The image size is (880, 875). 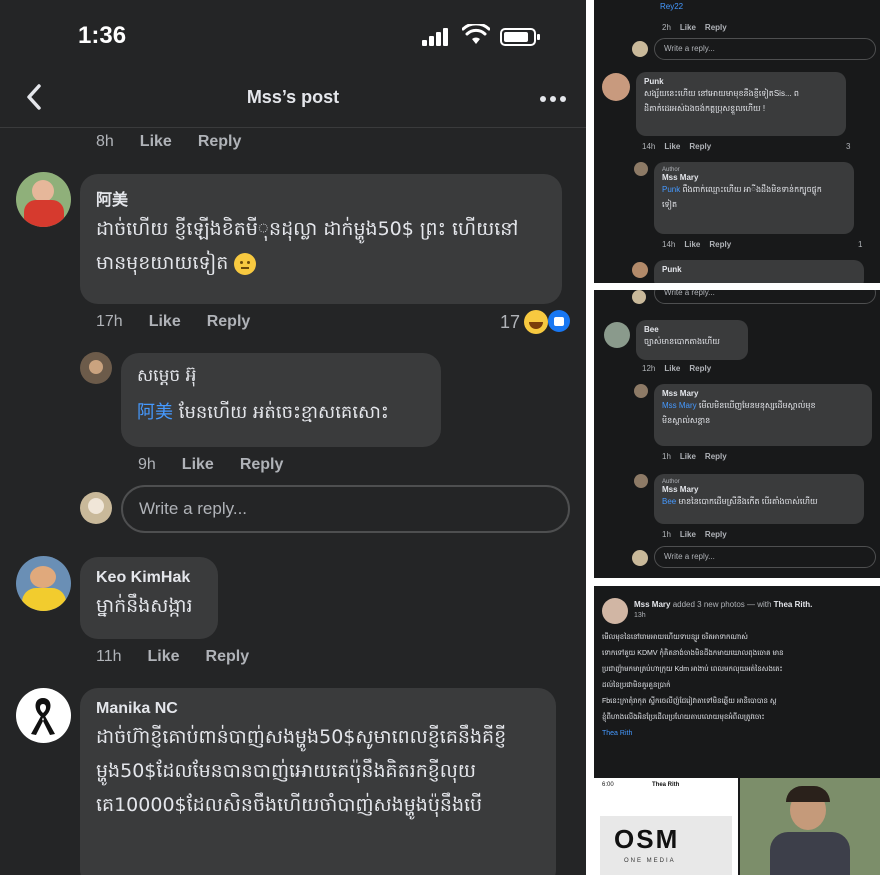 What do you see at coordinates (109, 321) in the screenshot?
I see `comment-time: 17h` at bounding box center [109, 321].